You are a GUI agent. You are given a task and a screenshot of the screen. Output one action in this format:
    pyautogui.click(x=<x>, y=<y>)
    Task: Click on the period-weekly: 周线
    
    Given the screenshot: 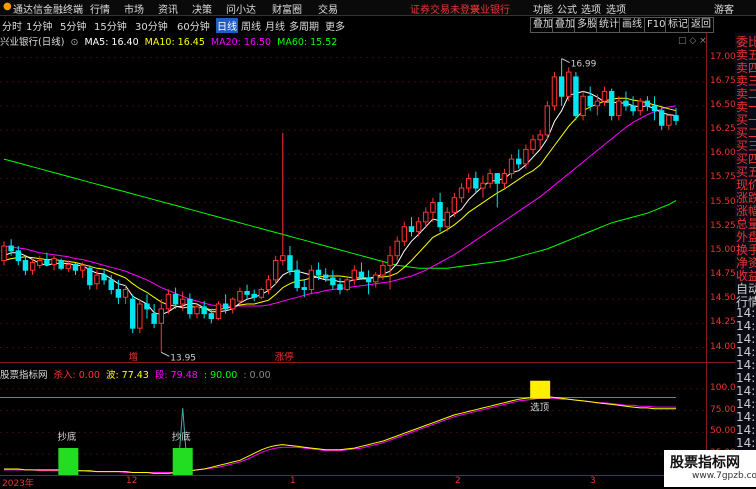 What is the action you would take?
    pyautogui.click(x=251, y=25)
    